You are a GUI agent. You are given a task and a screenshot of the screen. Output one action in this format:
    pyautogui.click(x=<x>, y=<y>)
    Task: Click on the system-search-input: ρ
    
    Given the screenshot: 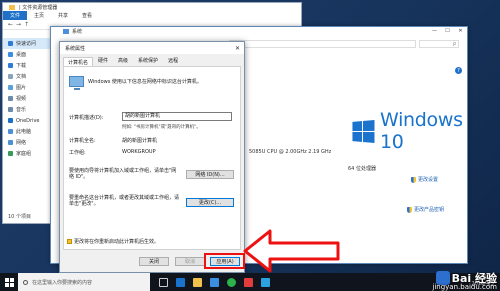 What is the action you would take?
    pyautogui.click(x=439, y=44)
    